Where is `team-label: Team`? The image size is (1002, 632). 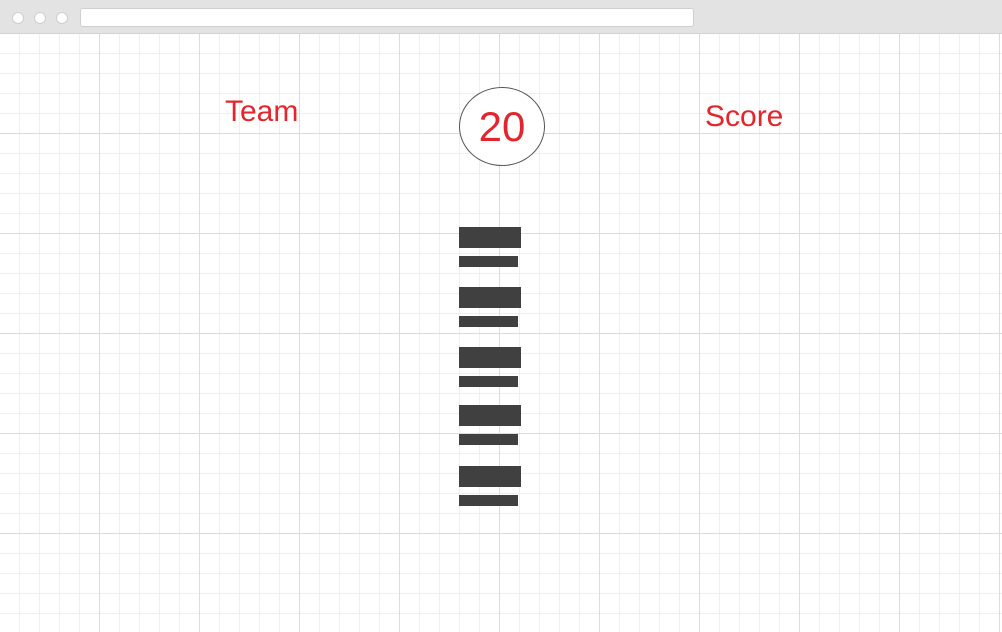 team-label: Team is located at coordinates (262, 111).